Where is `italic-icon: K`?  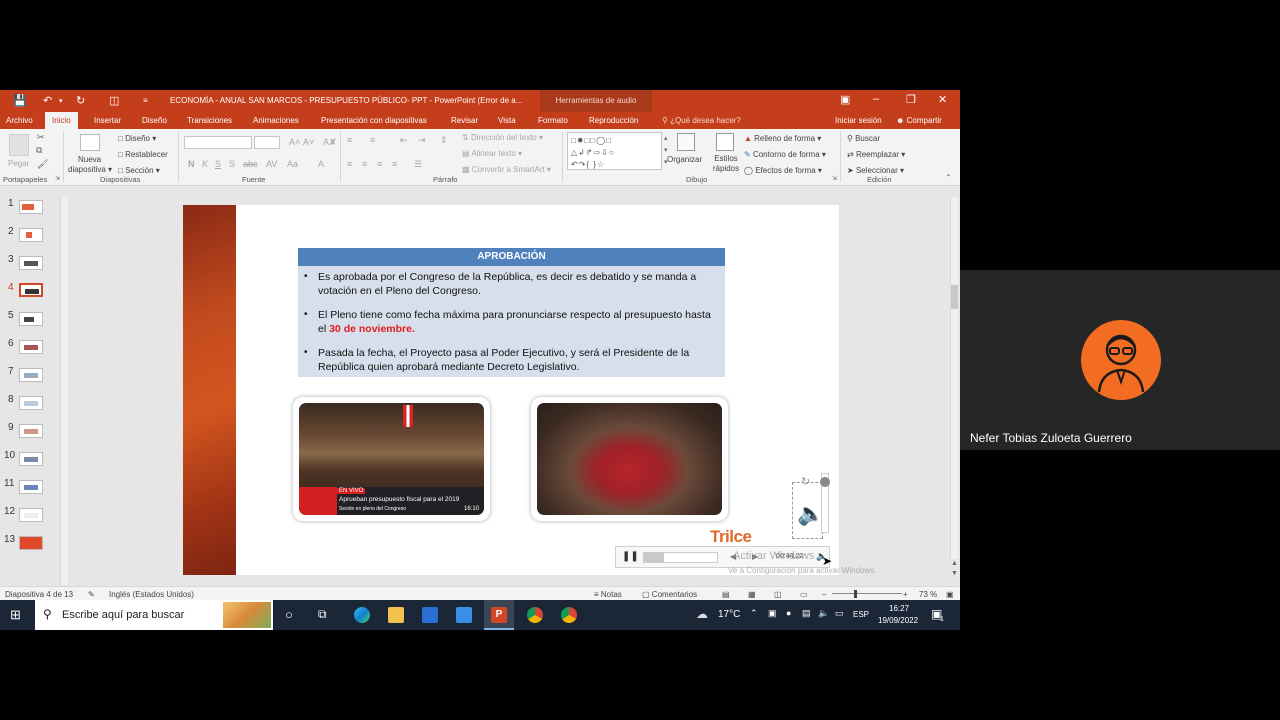 italic-icon: K is located at coordinates (205, 164).